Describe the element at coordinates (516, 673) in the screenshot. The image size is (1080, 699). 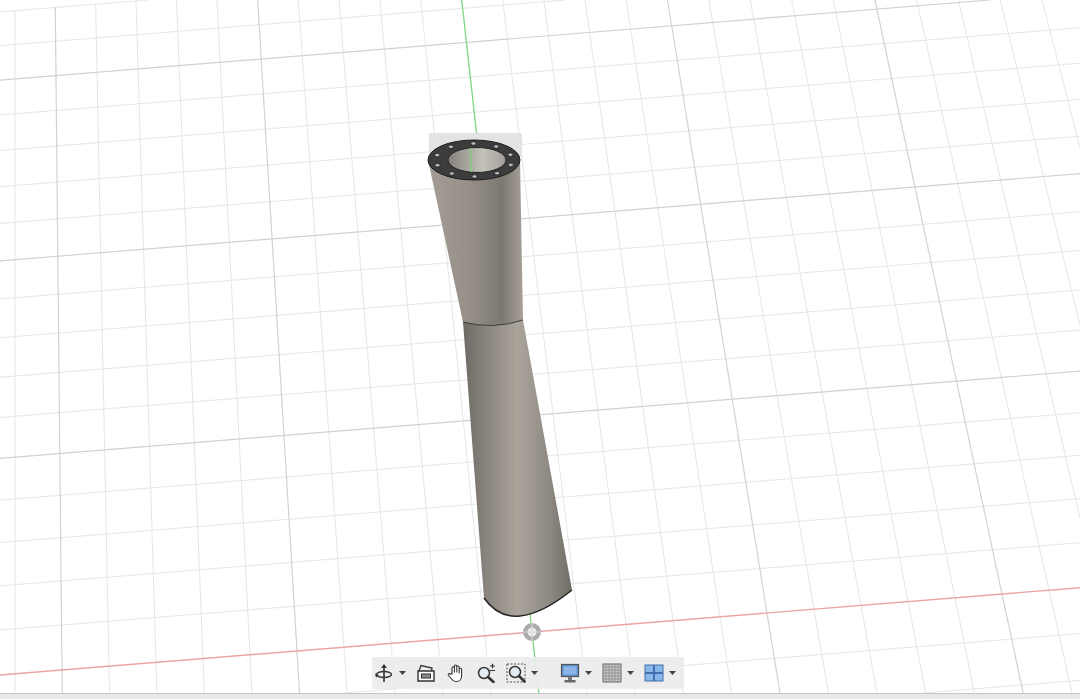
I see `magnifier-frame-icon` at that location.